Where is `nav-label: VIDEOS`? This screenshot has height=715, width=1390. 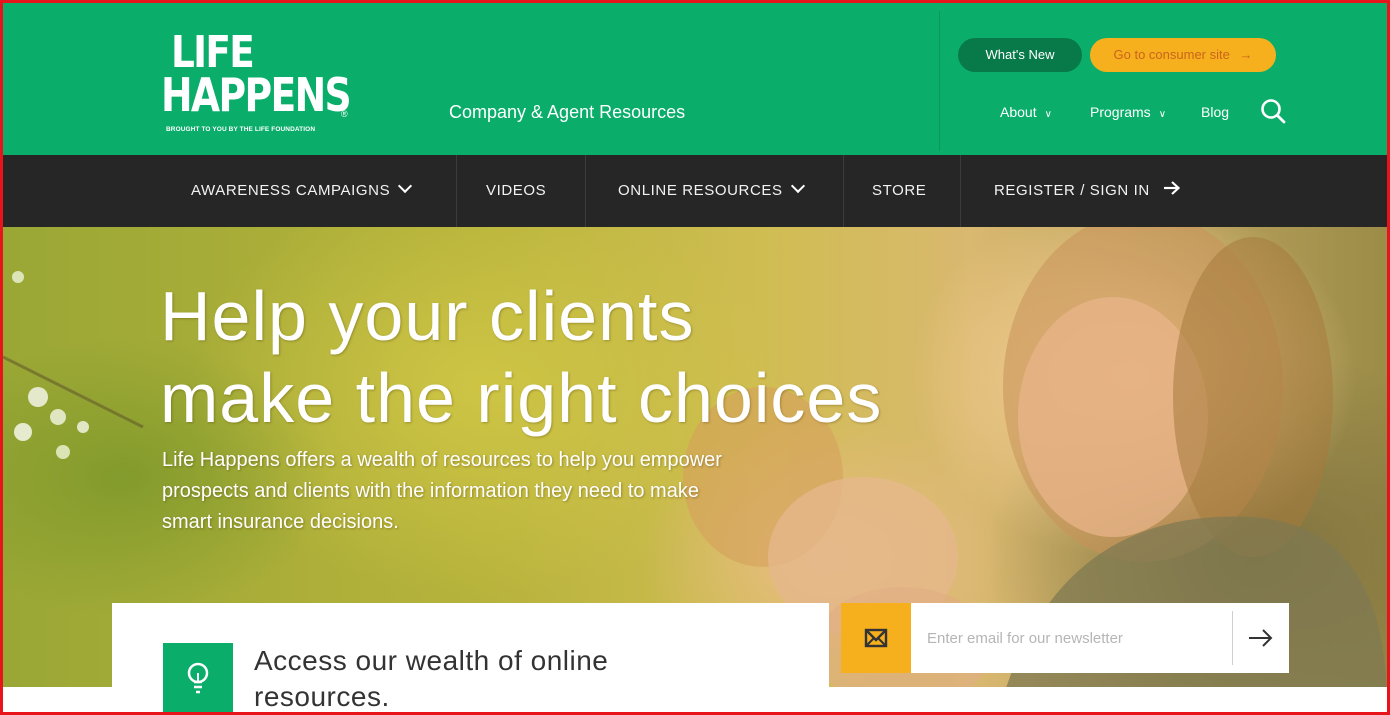
nav-label: VIDEOS is located at coordinates (516, 190).